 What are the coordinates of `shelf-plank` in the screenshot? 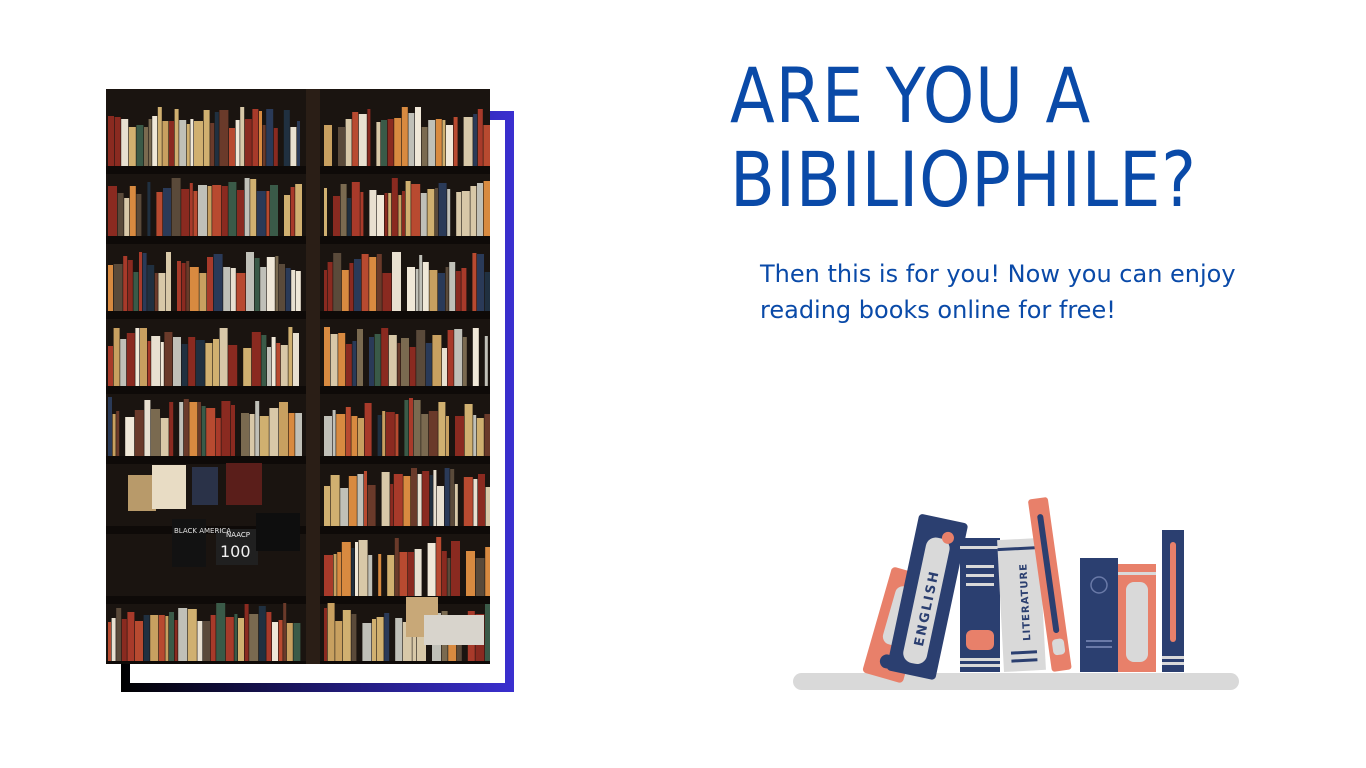 It's located at (298, 240).